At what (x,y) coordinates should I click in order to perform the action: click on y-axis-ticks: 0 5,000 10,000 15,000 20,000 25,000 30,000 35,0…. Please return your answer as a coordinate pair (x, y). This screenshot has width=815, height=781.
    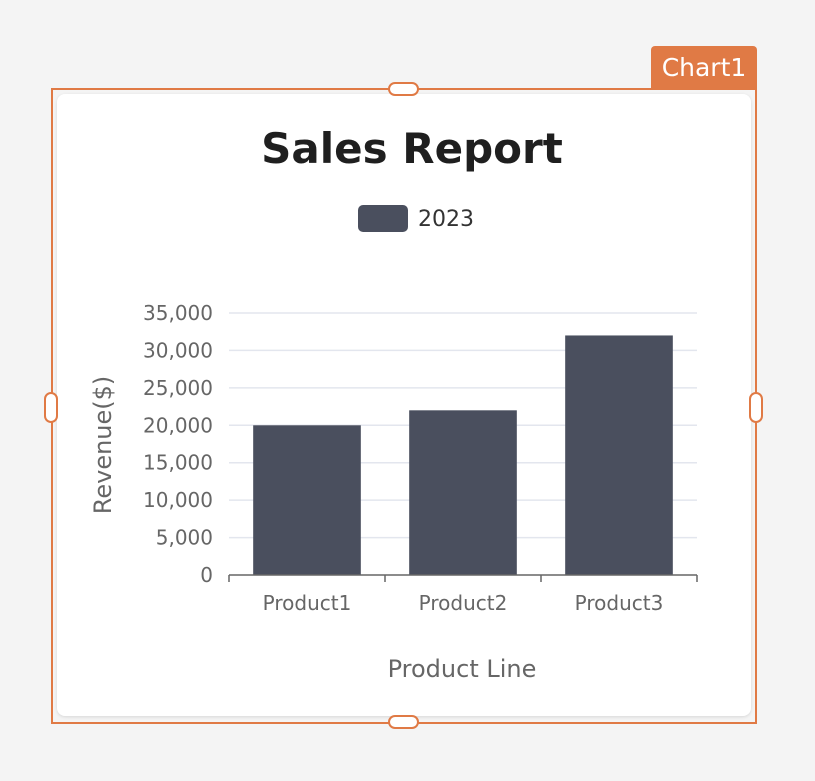
    Looking at the image, I should click on (178, 444).